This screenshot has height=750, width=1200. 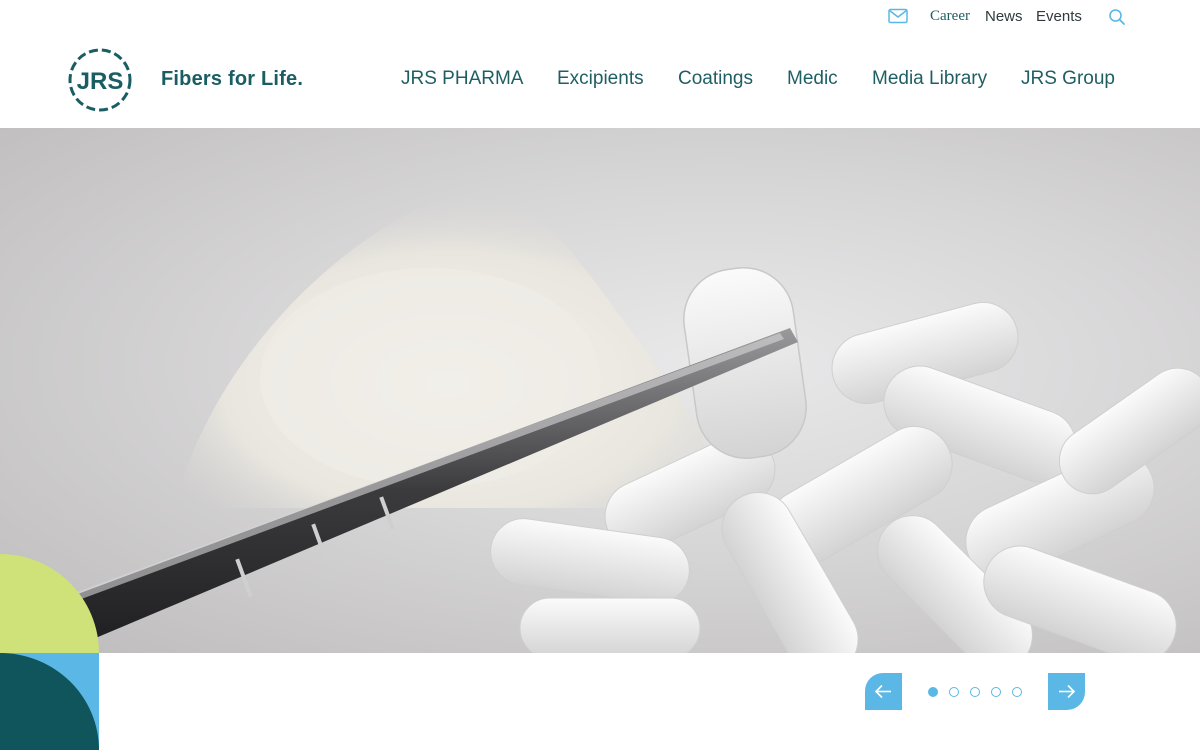 I want to click on nav-item-coatings: Coatings, so click(x=715, y=79).